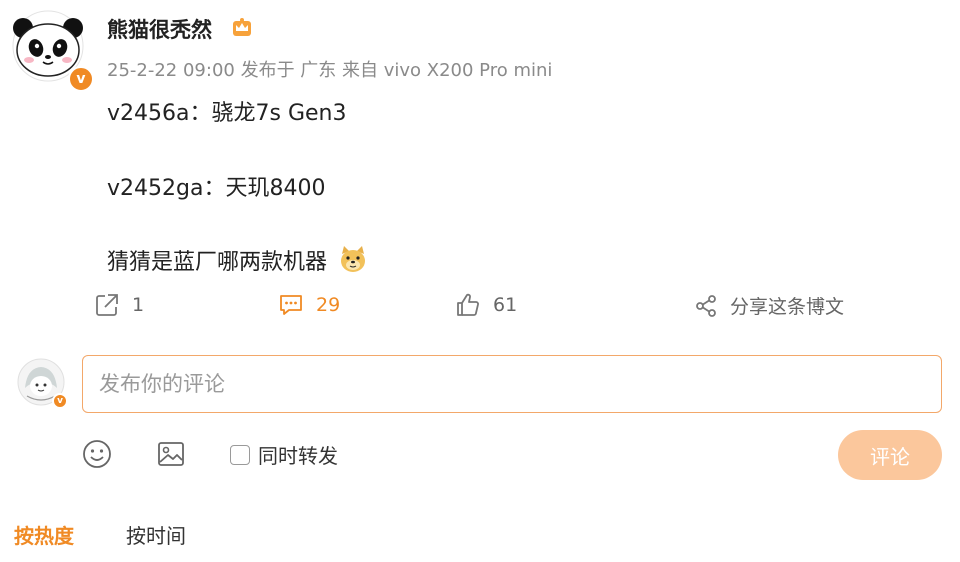 This screenshot has width=960, height=562. Describe the element at coordinates (298, 456) in the screenshot. I see `repost-checkbox-label: 同时转发` at that location.